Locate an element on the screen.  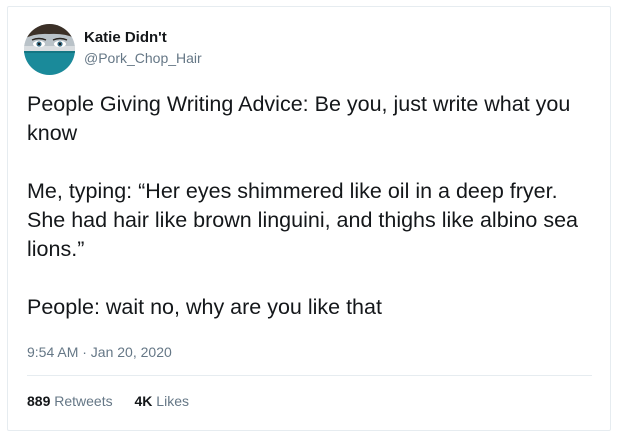
avatar is located at coordinates (49, 49).